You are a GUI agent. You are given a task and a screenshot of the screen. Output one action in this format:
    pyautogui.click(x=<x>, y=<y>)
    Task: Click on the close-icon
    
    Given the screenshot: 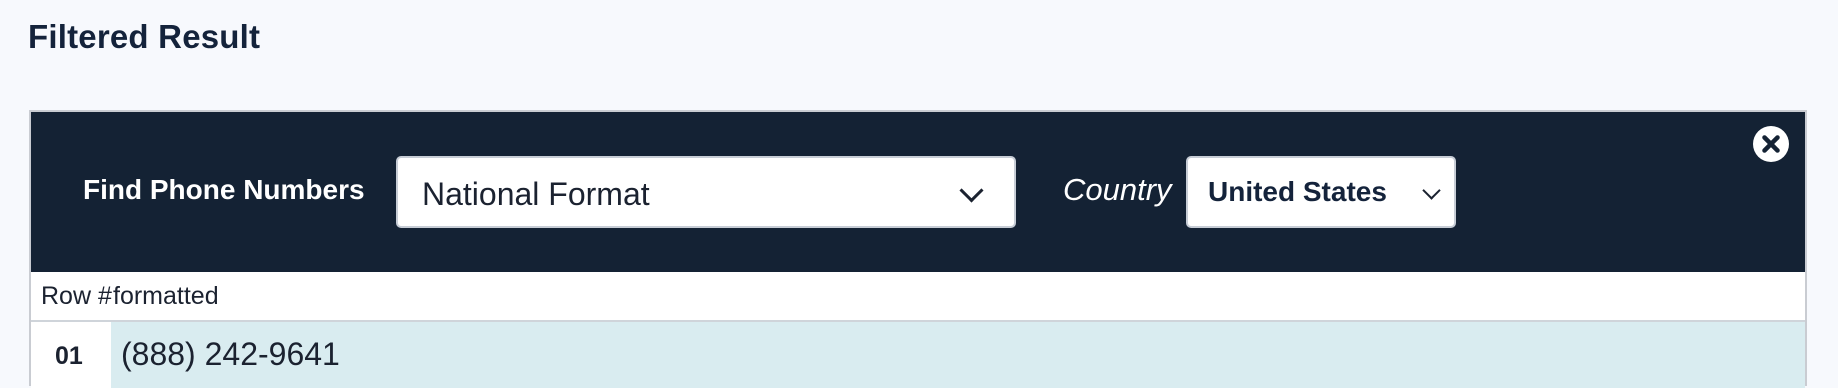 What is the action you would take?
    pyautogui.click(x=1771, y=144)
    